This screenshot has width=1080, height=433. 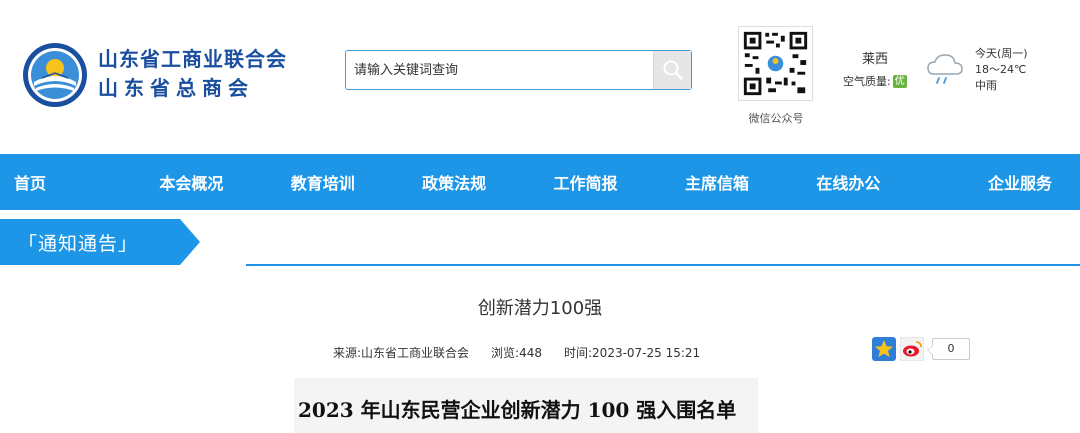 I want to click on section-divider, so click(x=663, y=265).